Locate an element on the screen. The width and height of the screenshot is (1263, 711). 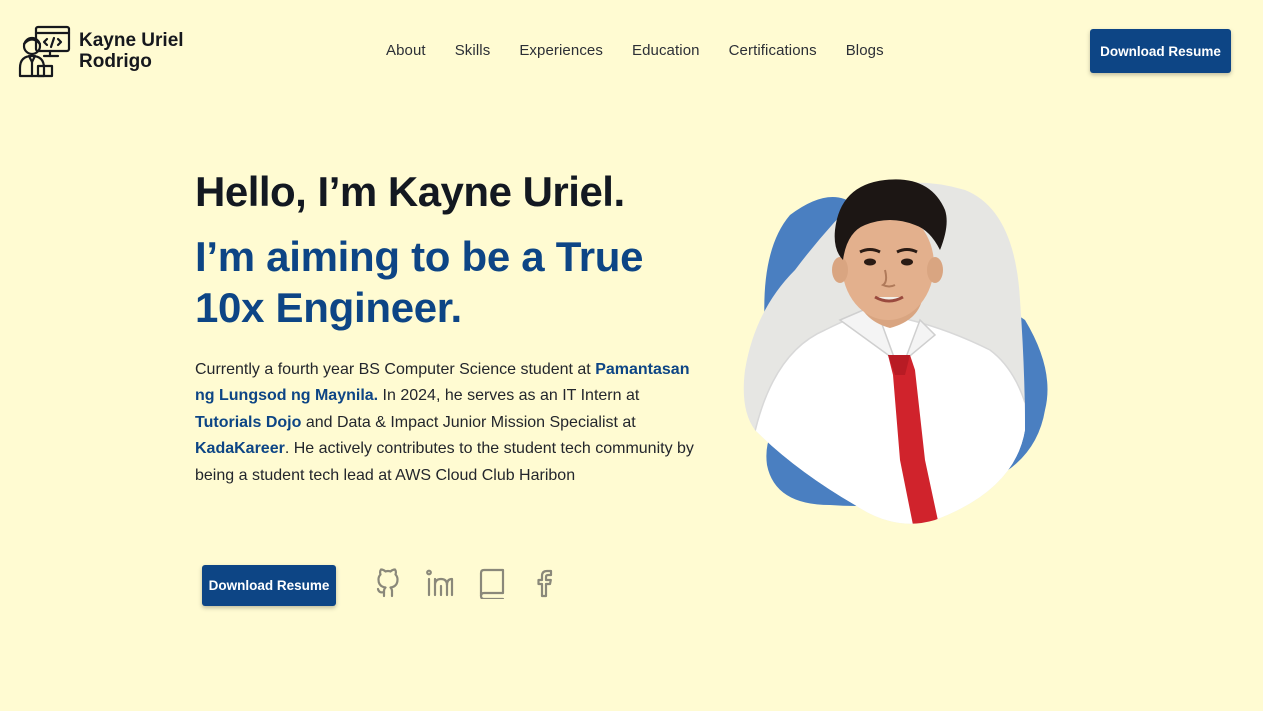
profile-portrait is located at coordinates (895, 351).